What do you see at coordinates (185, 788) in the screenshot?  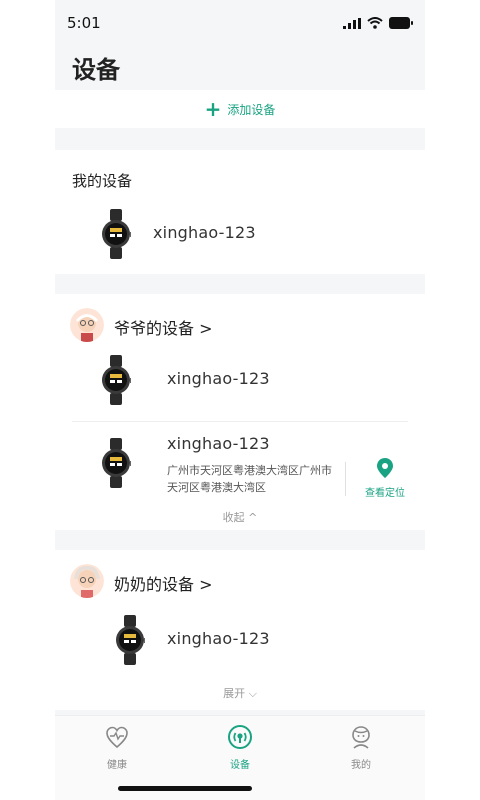 I see `home-indicator` at bounding box center [185, 788].